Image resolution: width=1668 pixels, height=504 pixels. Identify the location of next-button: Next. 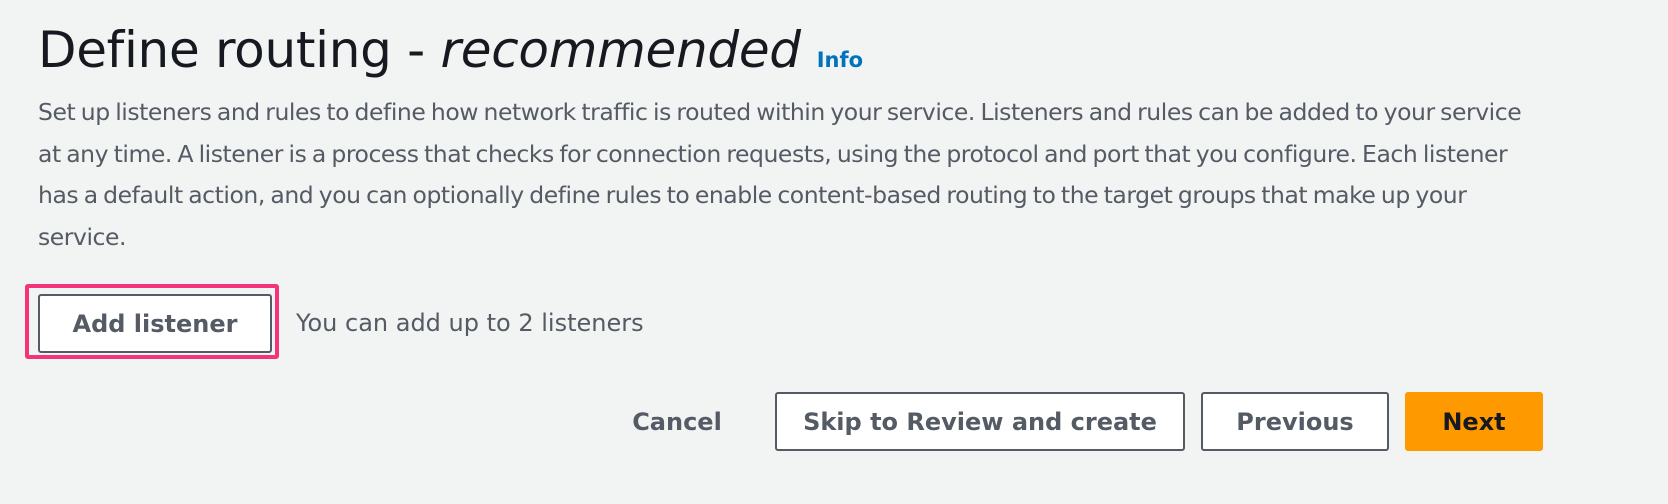
(1474, 421).